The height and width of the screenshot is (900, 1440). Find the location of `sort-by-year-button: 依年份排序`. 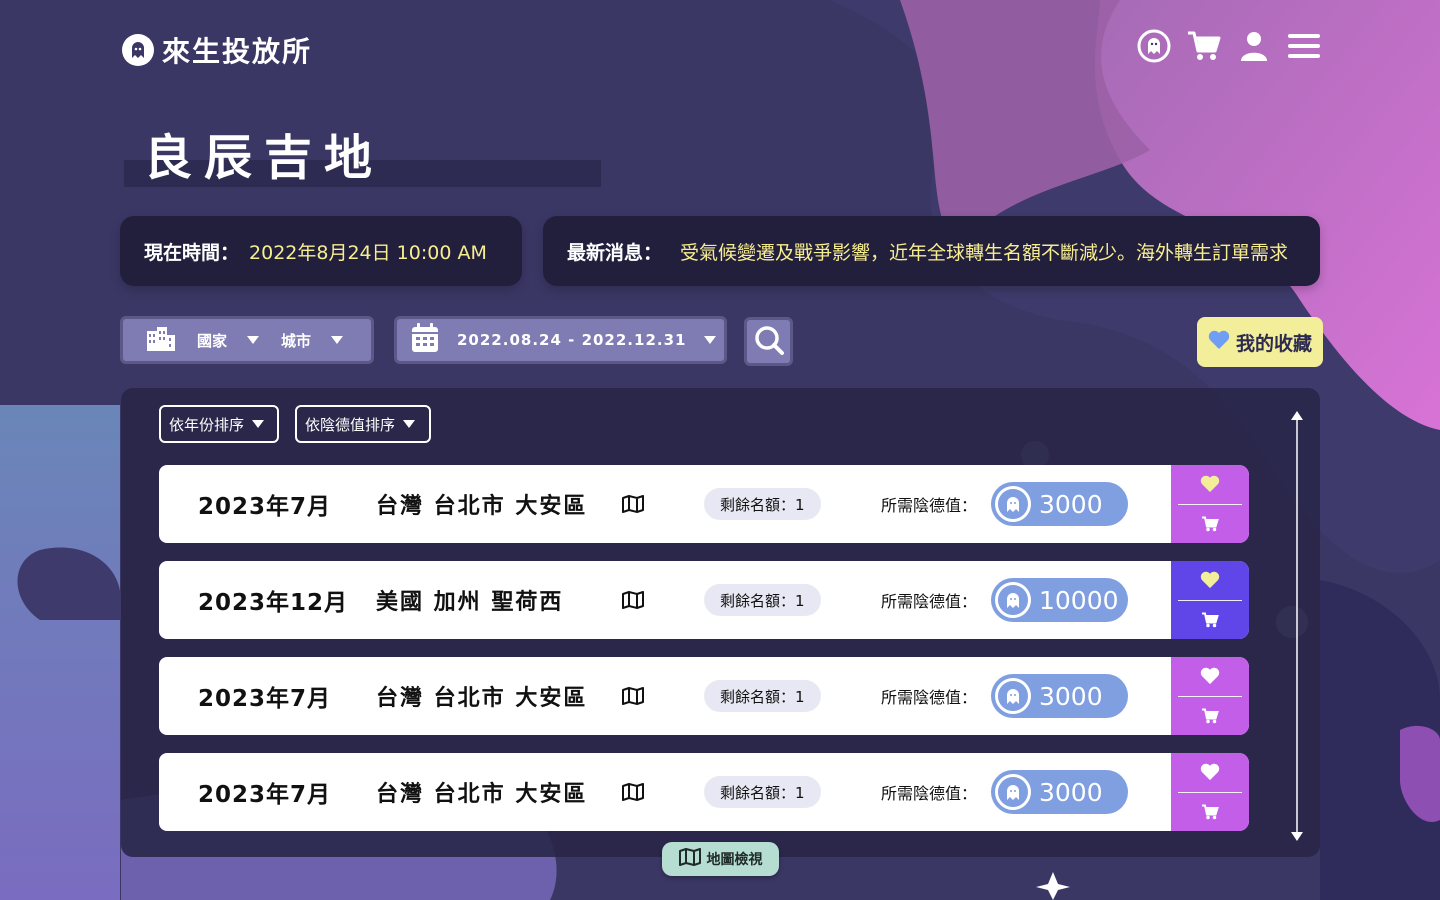

sort-by-year-button: 依年份排序 is located at coordinates (219, 424).